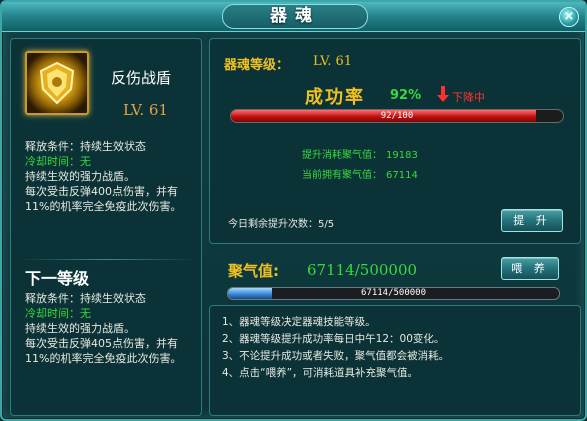 The width and height of the screenshot is (587, 421). What do you see at coordinates (107, 259) in the screenshot?
I see `divider` at bounding box center [107, 259].